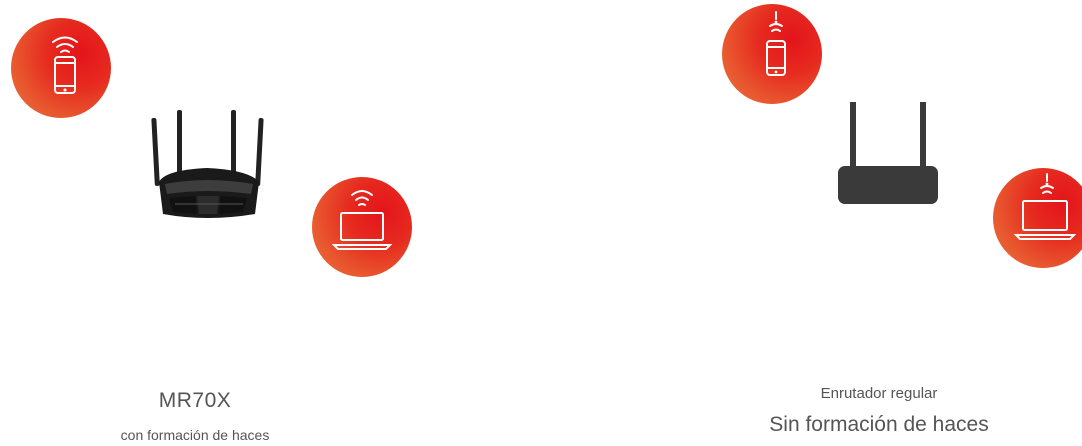  Describe the element at coordinates (195, 400) in the screenshot. I see `product-title-mr70x: MR70X` at that location.